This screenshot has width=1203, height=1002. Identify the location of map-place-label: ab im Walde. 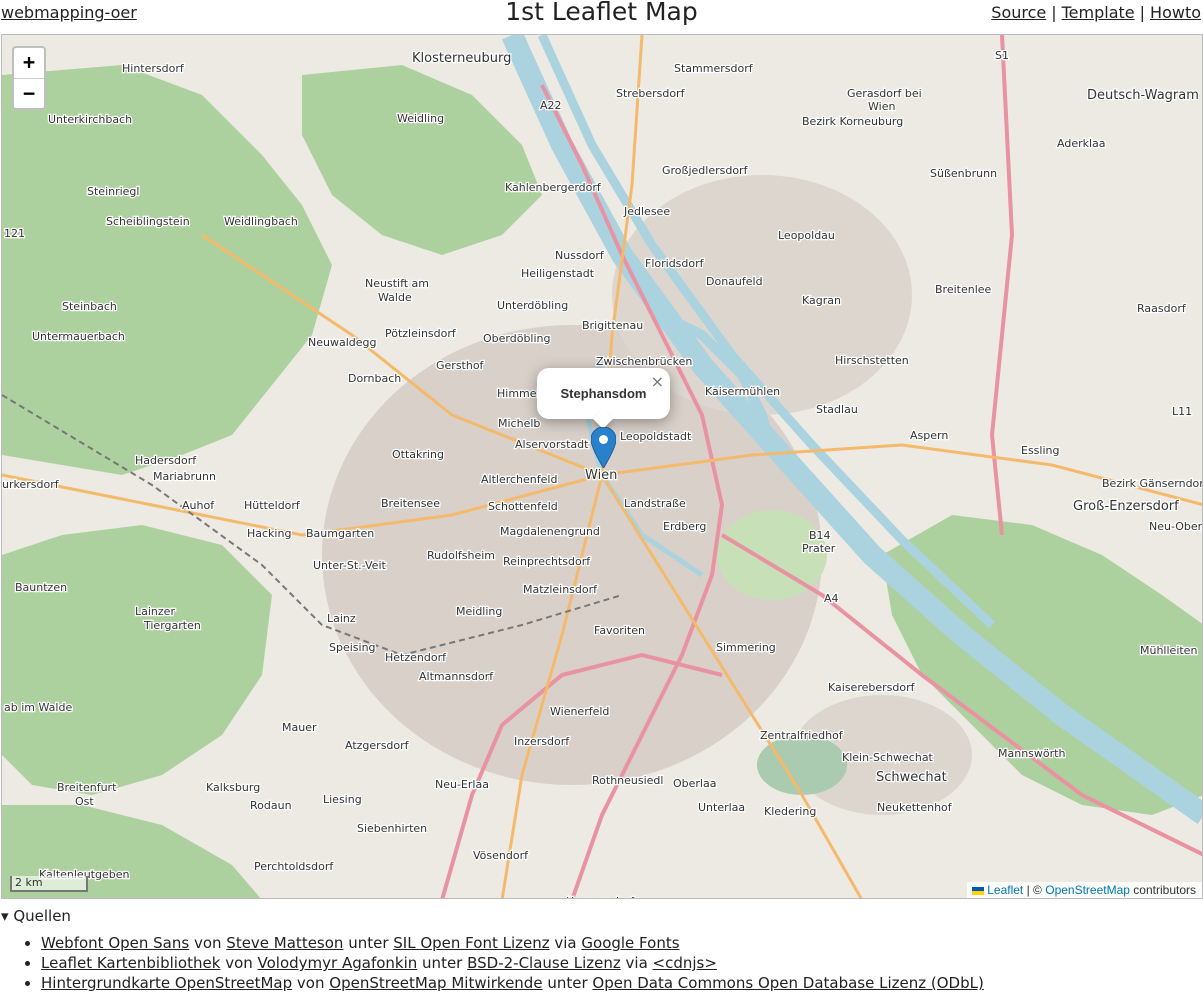
(38, 707).